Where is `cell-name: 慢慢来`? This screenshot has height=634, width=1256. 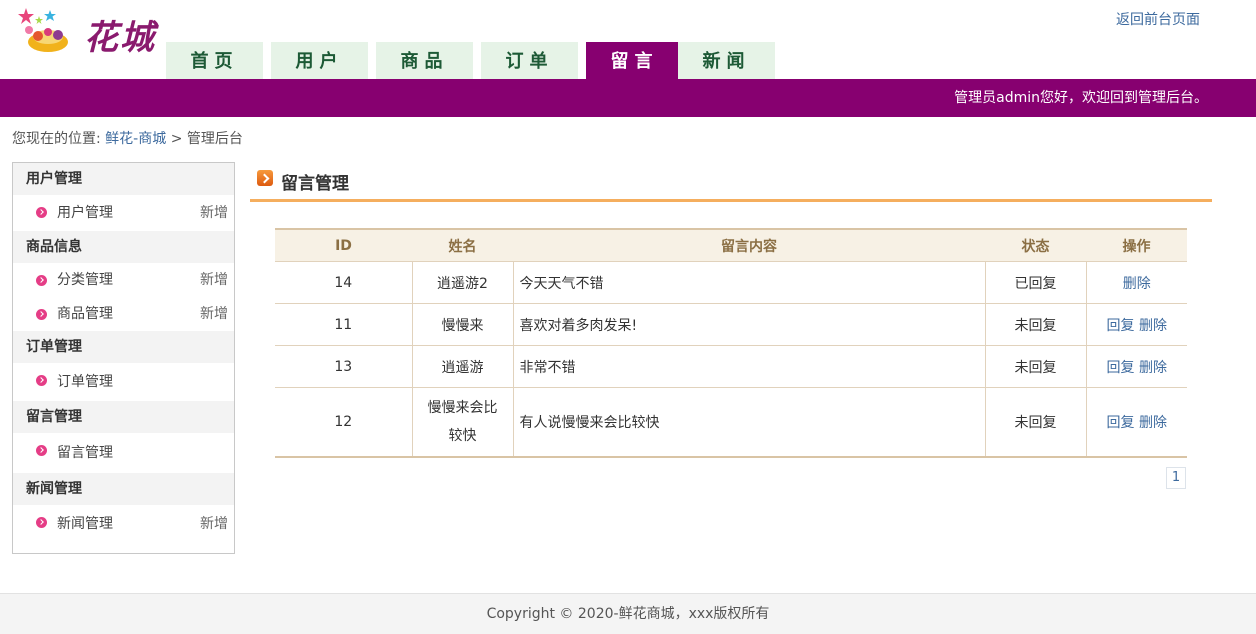 cell-name: 慢慢来 is located at coordinates (462, 324).